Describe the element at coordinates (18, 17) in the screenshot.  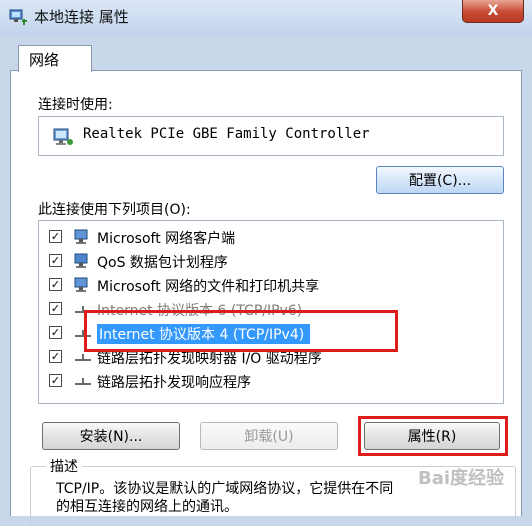
I see `network-connection-icon` at that location.